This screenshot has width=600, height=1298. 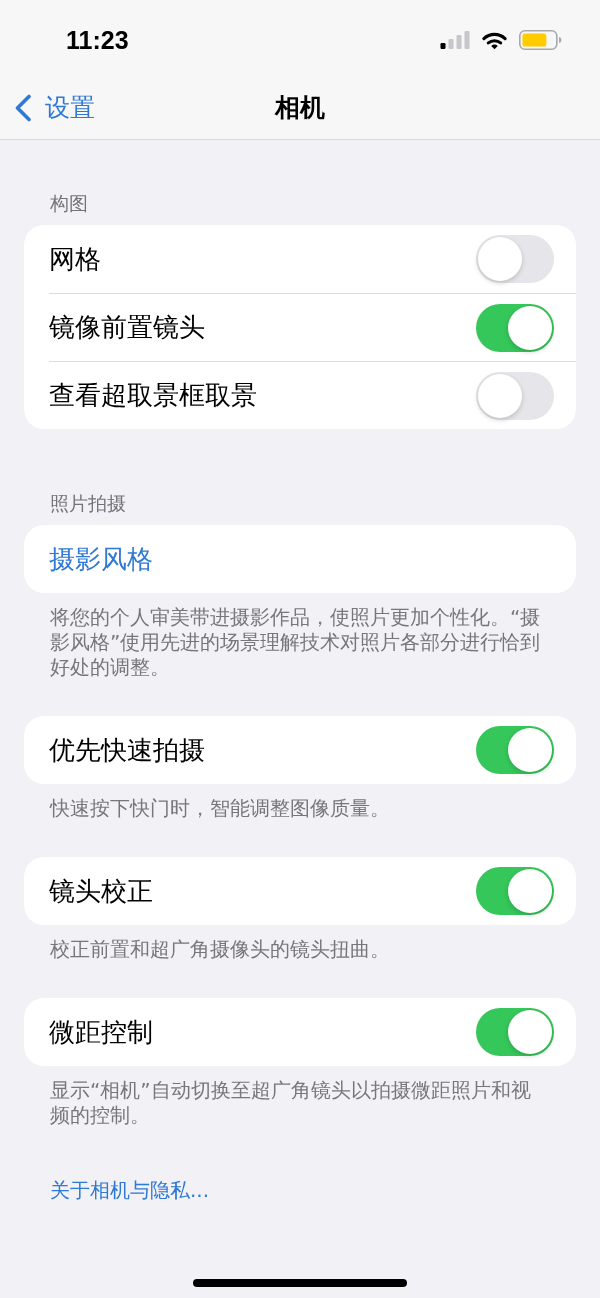 What do you see at coordinates (54, 107) in the screenshot?
I see `back-button: 设置` at bounding box center [54, 107].